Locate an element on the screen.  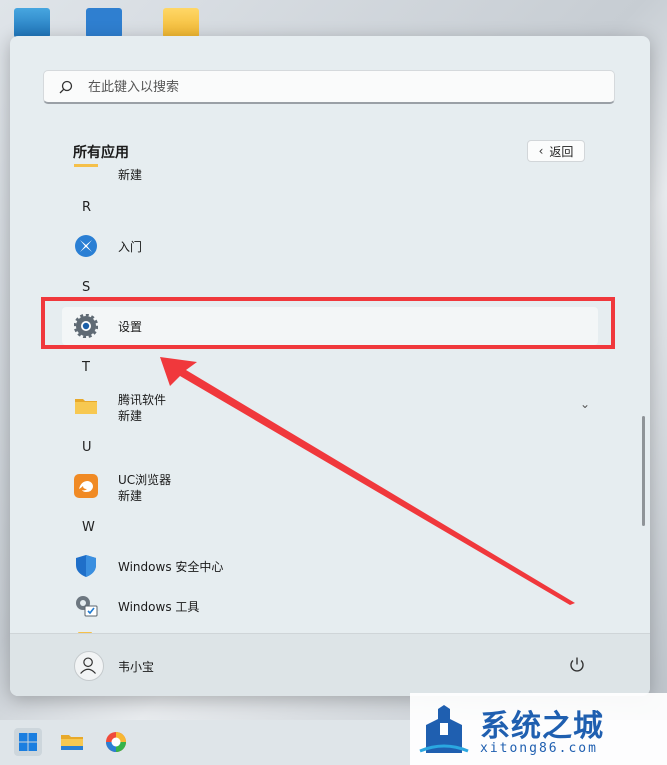
file-explorer-button is located at coordinates (72, 742).